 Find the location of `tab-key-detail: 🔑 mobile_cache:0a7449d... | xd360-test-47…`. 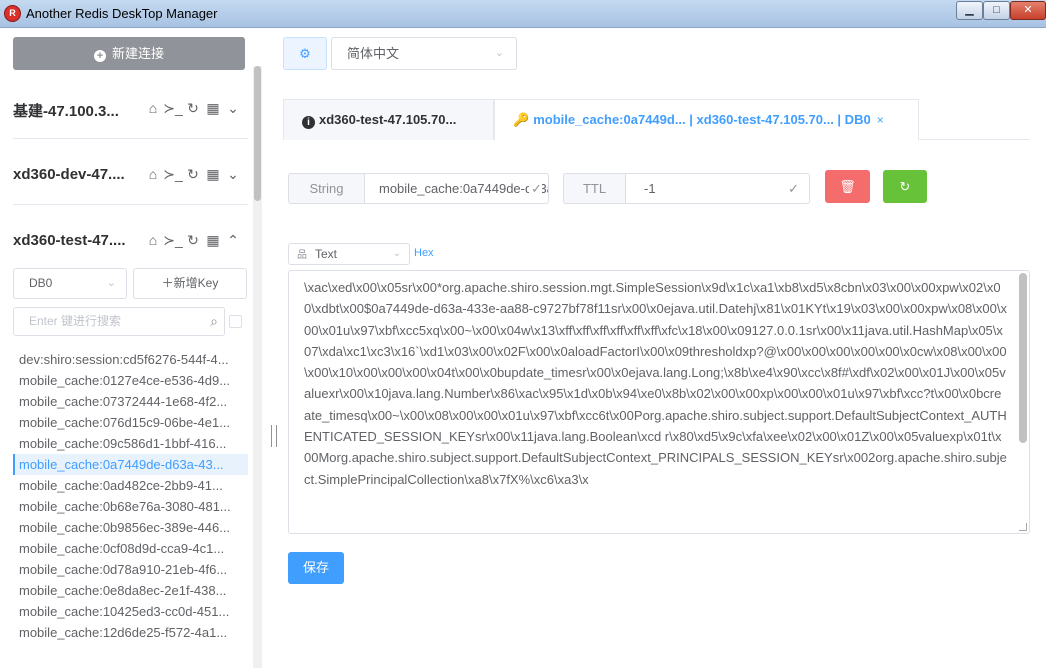

tab-key-detail: 🔑 mobile_cache:0a7449d... | xd360-test-47… is located at coordinates (706, 119).